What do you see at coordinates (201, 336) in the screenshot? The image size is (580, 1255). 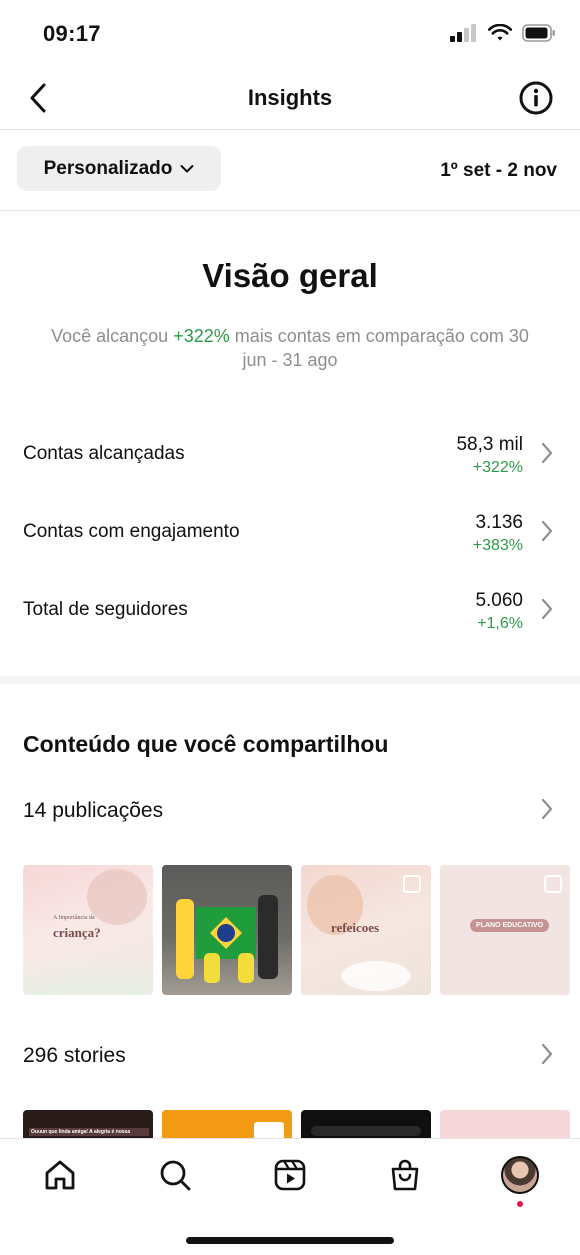 I see `overview-sub-highlight: +322%` at bounding box center [201, 336].